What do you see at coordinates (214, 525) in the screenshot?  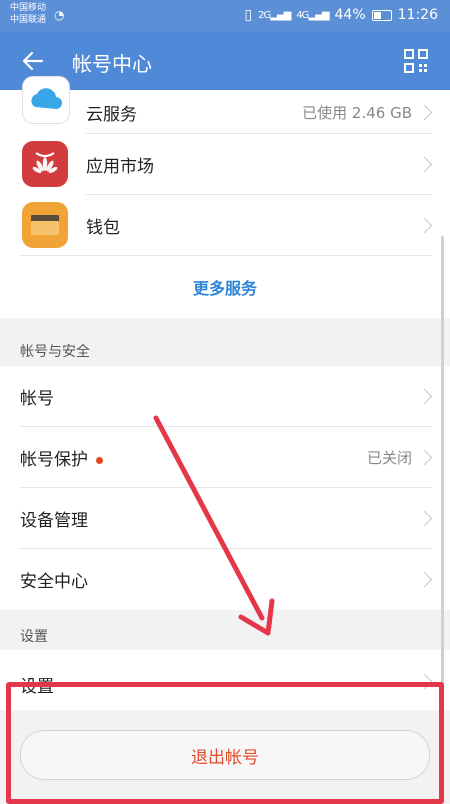 I see `annotation-arrow-icon` at bounding box center [214, 525].